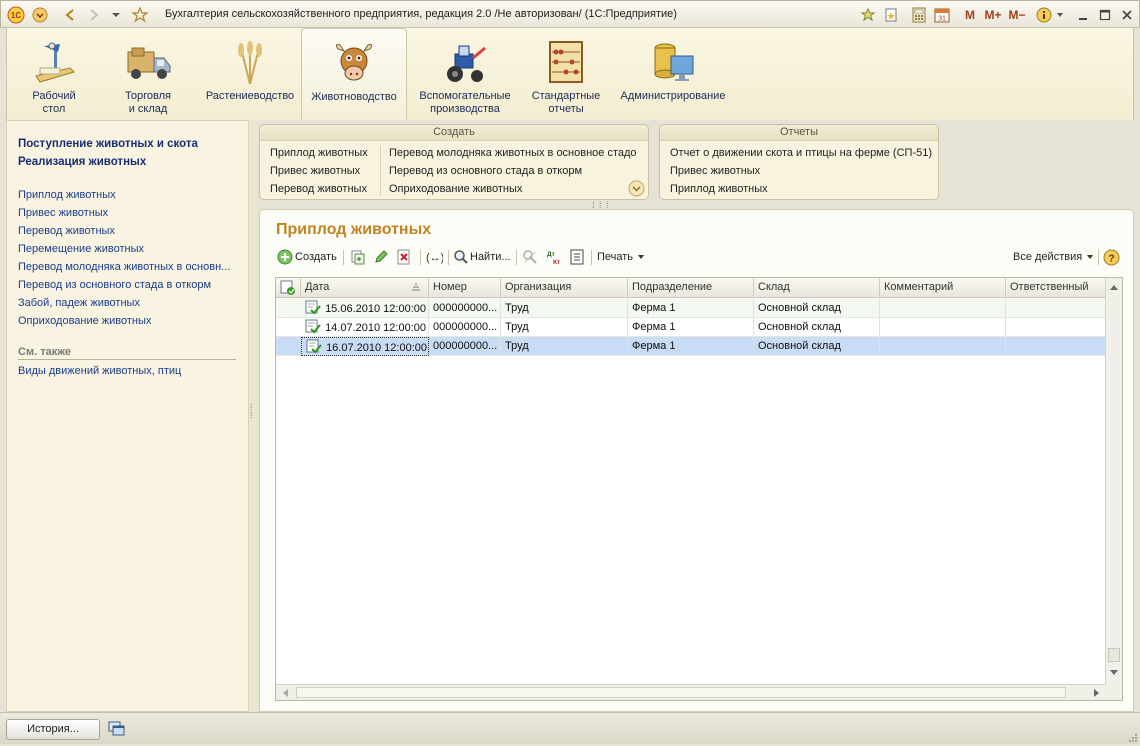 The width and height of the screenshot is (1140, 746). Describe the element at coordinates (891, 14) in the screenshot. I see `bookmark-icon` at that location.